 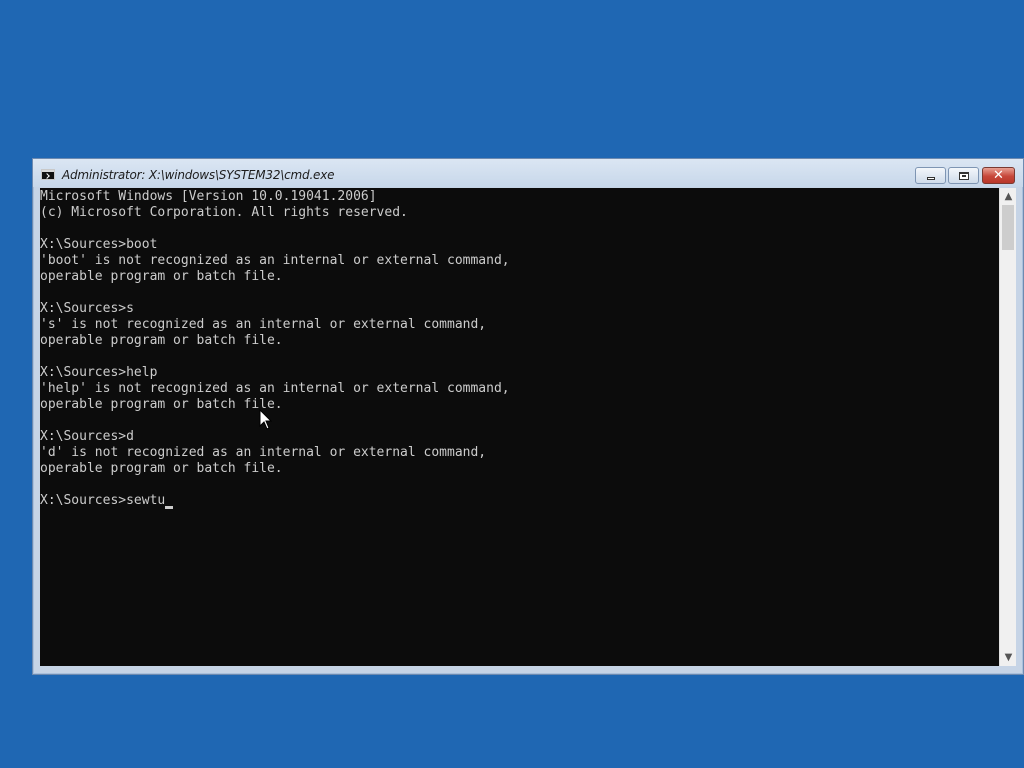 I want to click on prompt-text: X:\Sources>, so click(x=83, y=500).